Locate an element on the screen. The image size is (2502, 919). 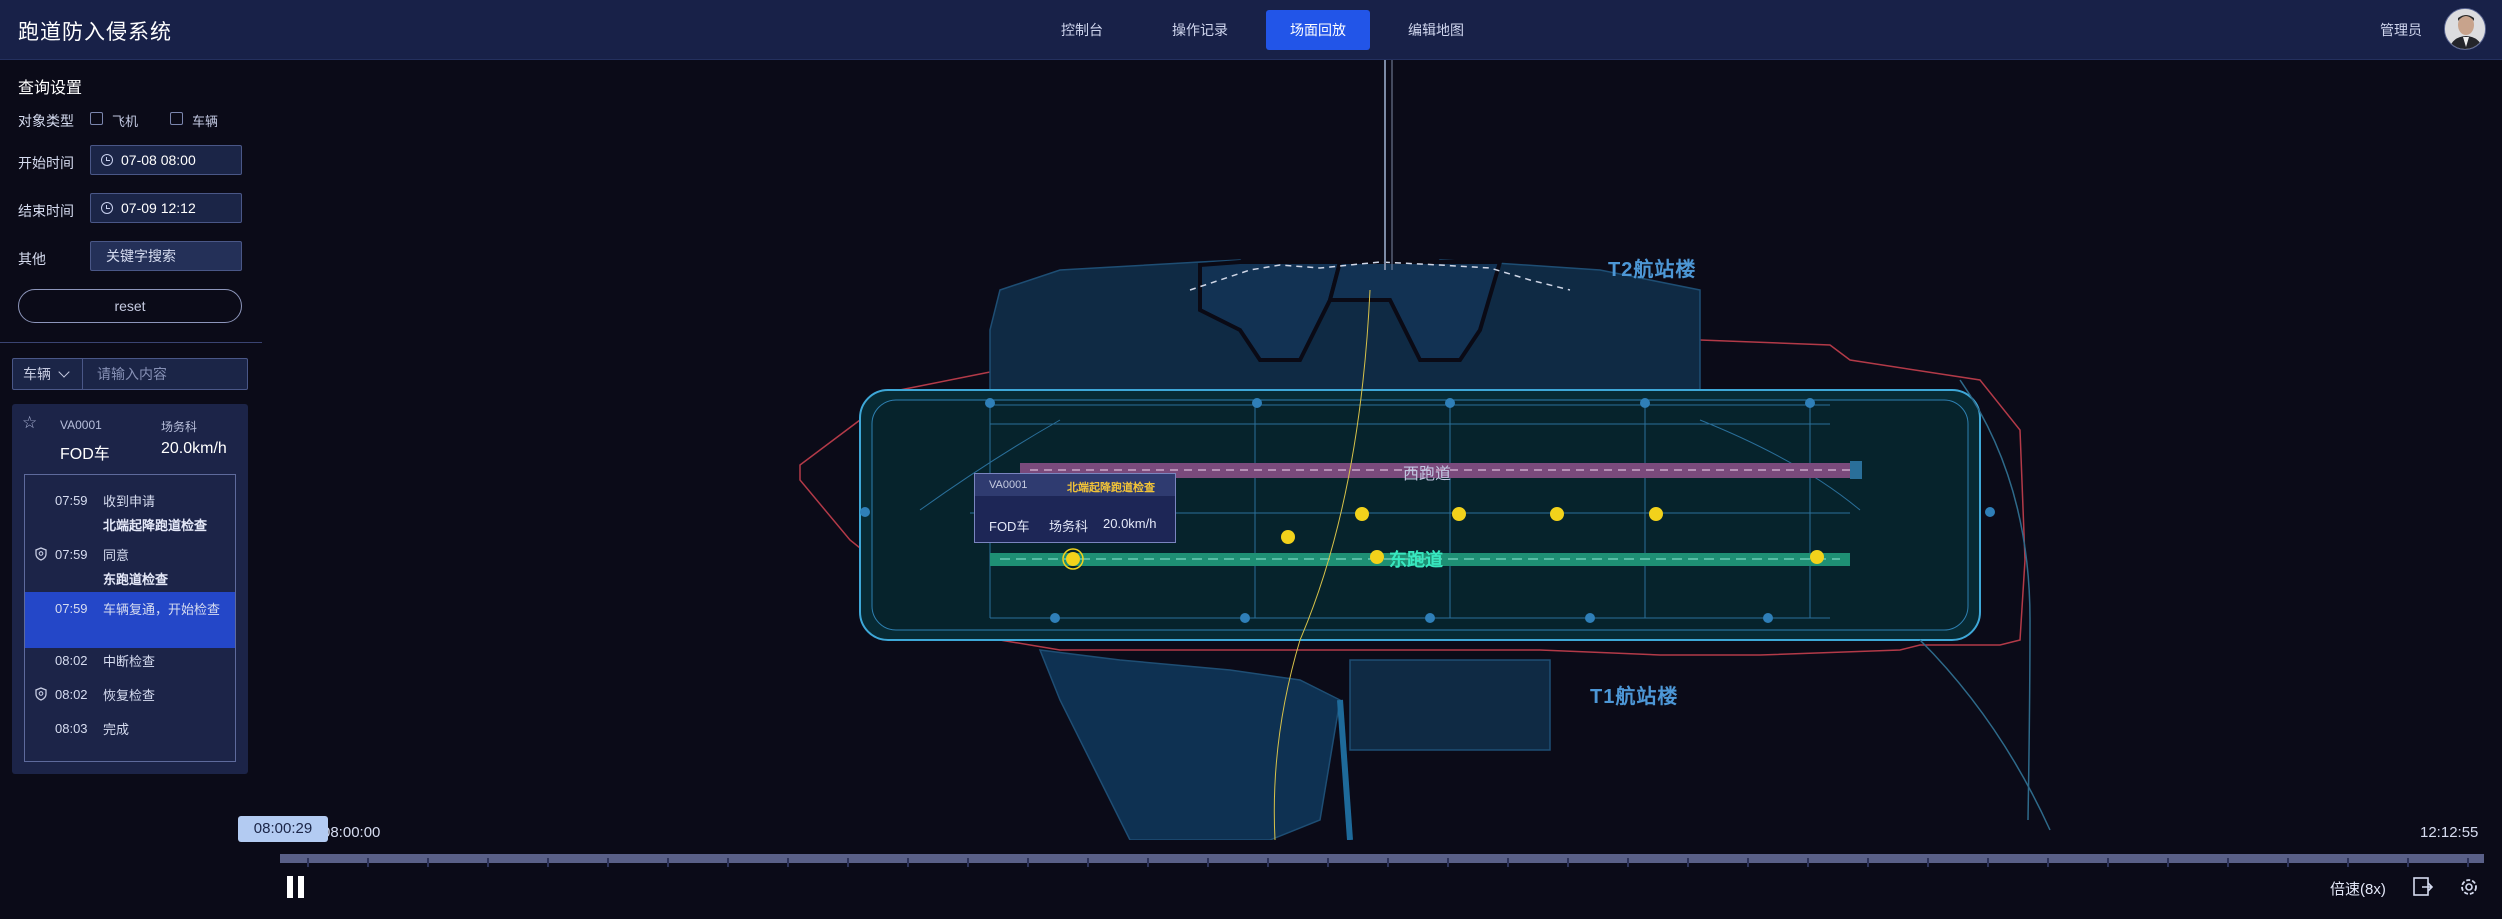
chevron-down-icon is located at coordinates (64, 372).